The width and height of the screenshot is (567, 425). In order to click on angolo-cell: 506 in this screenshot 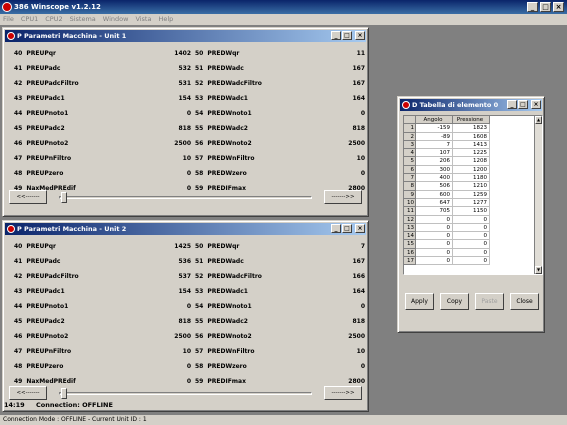, I will do `click(434, 186)`.